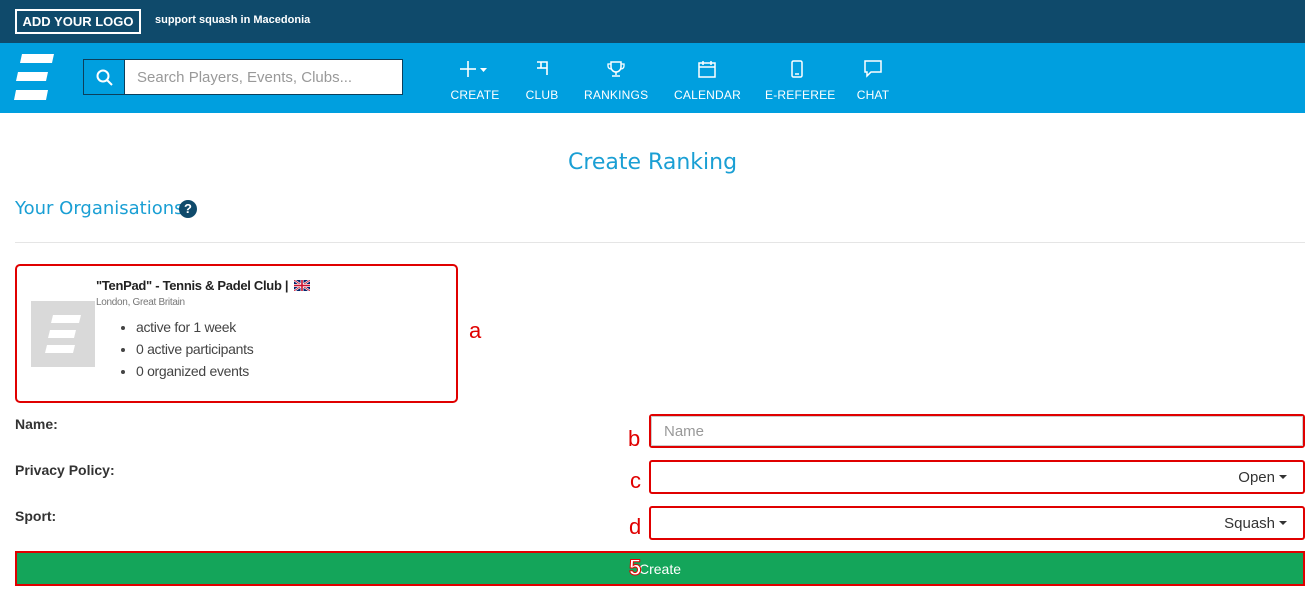 This screenshot has width=1305, height=593. What do you see at coordinates (473, 69) in the screenshot?
I see `plus-icon` at bounding box center [473, 69].